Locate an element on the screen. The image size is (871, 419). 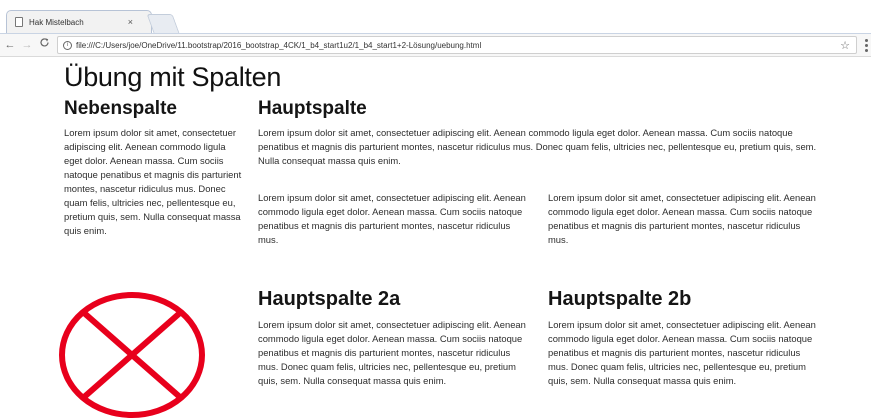
crossed-circle-icon is located at coordinates (132, 355).